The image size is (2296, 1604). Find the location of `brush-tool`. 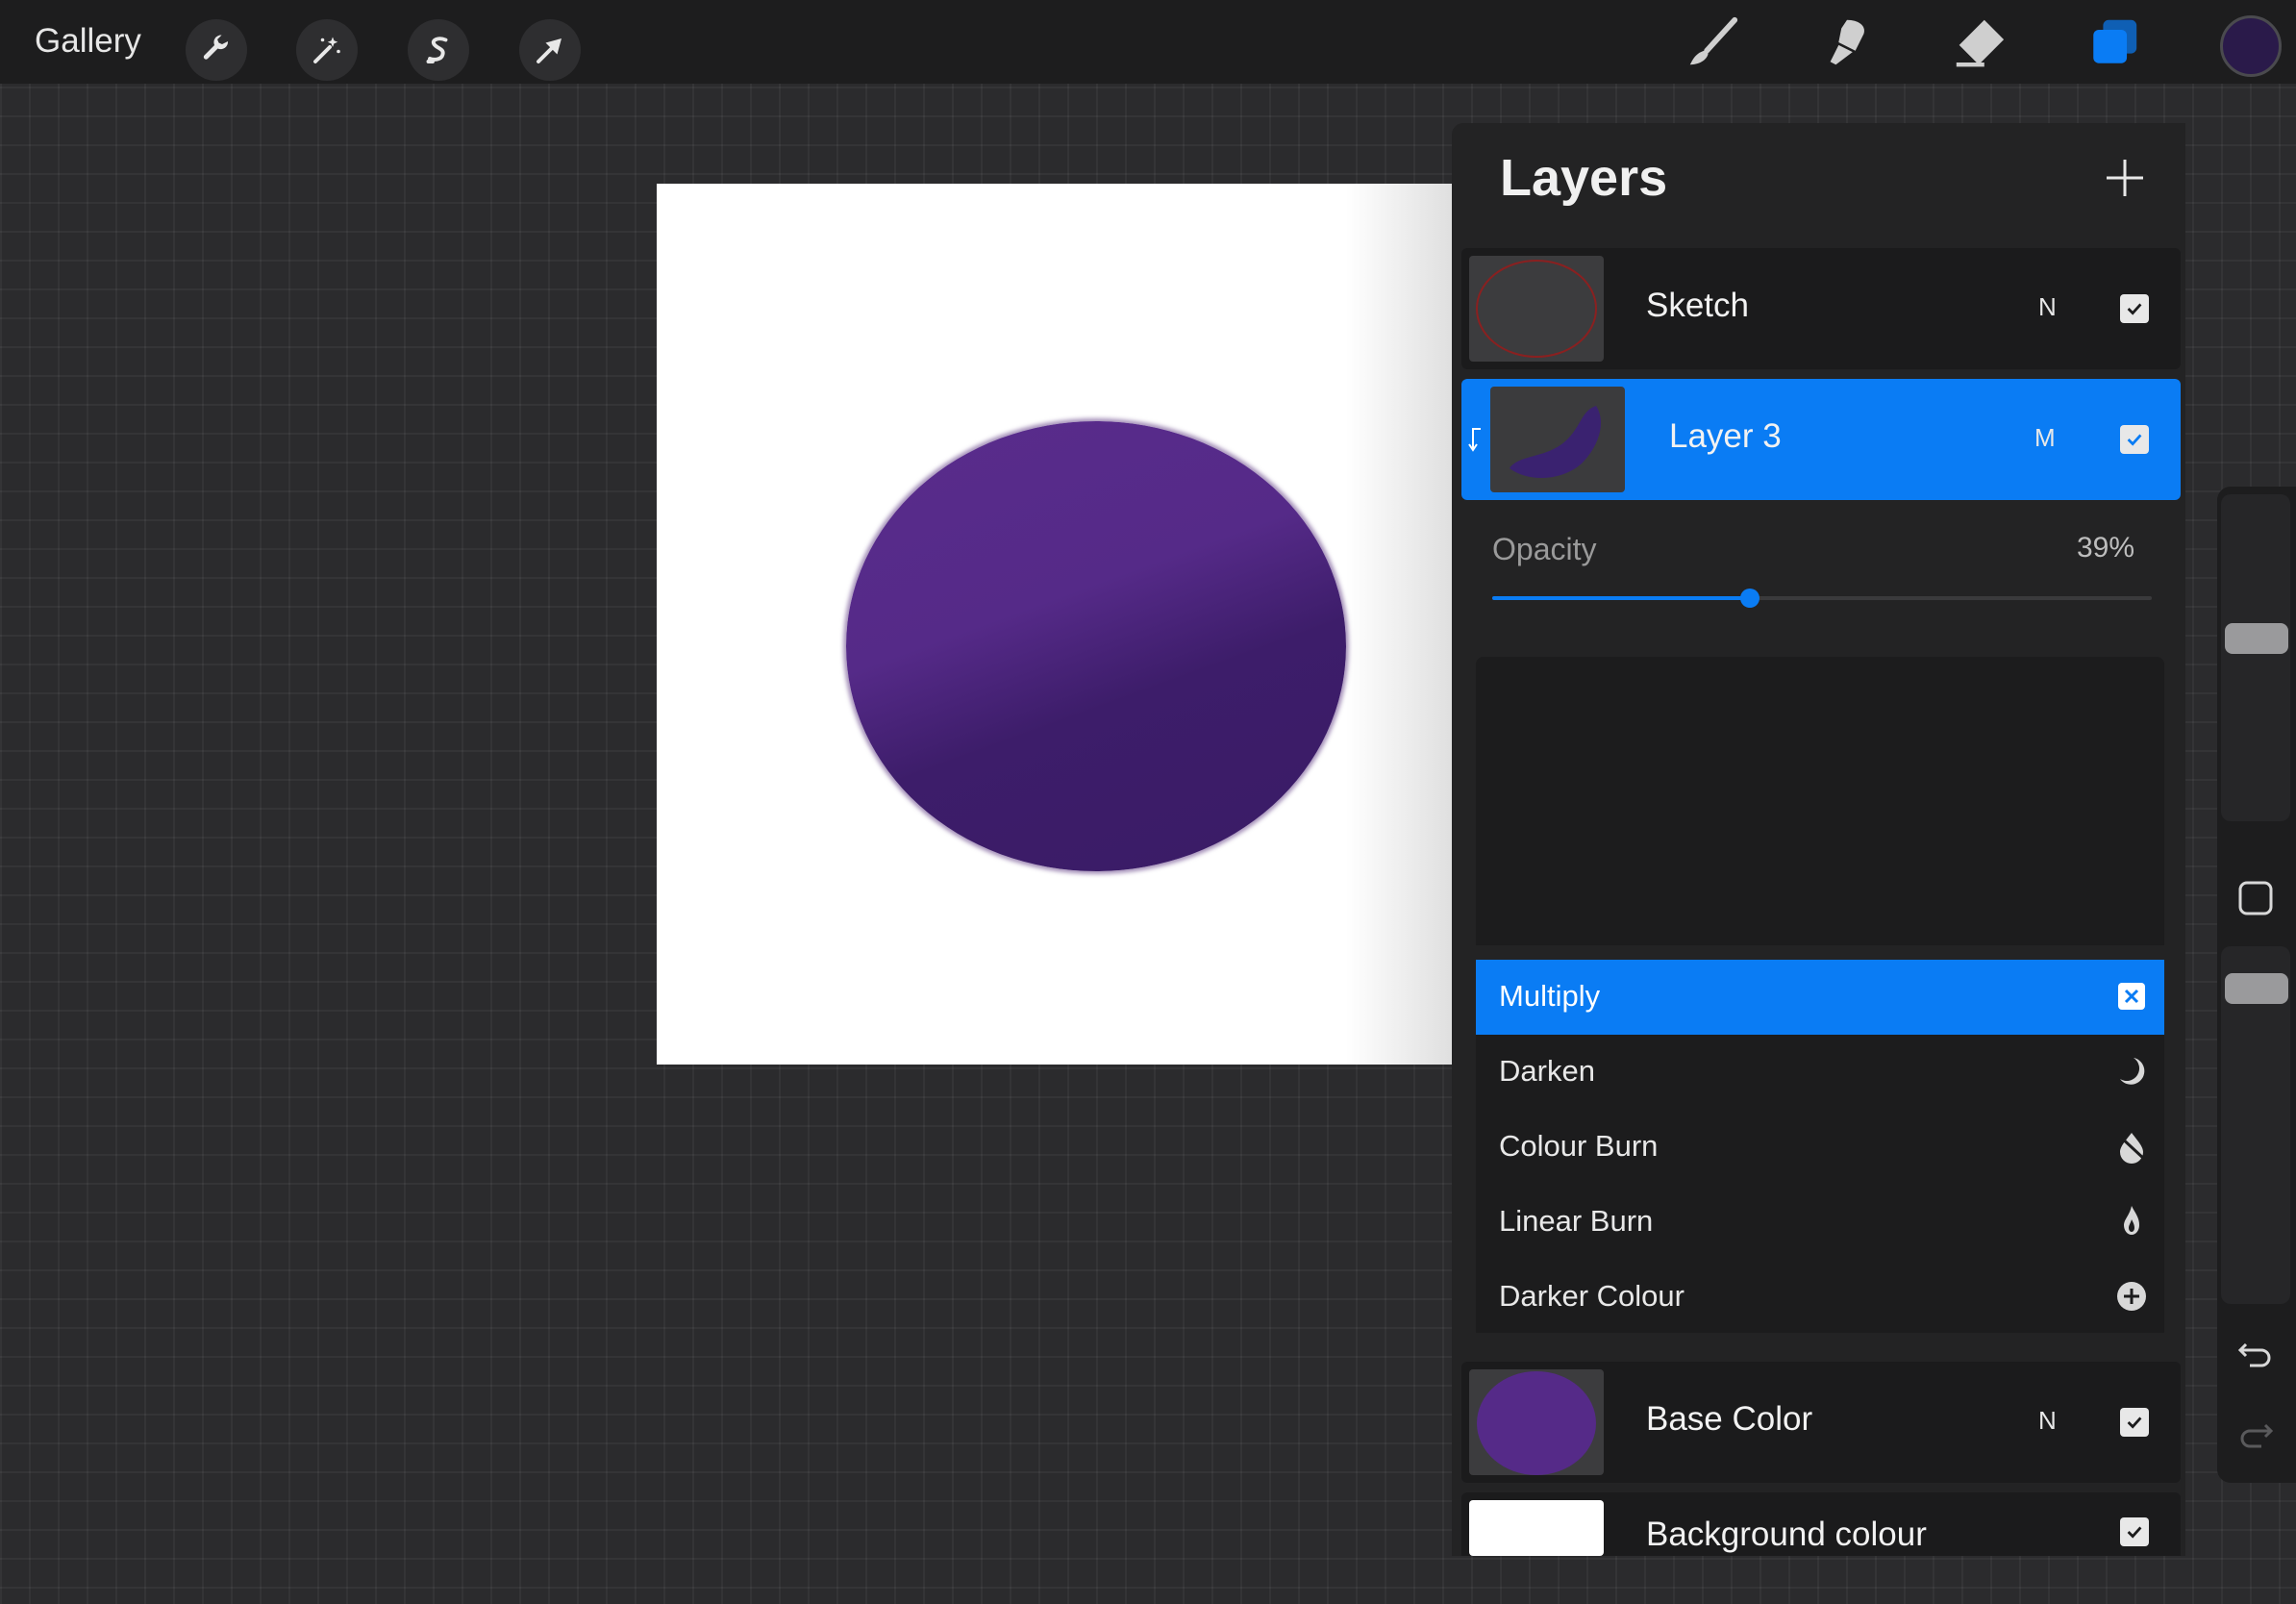

brush-tool is located at coordinates (1712, 42).